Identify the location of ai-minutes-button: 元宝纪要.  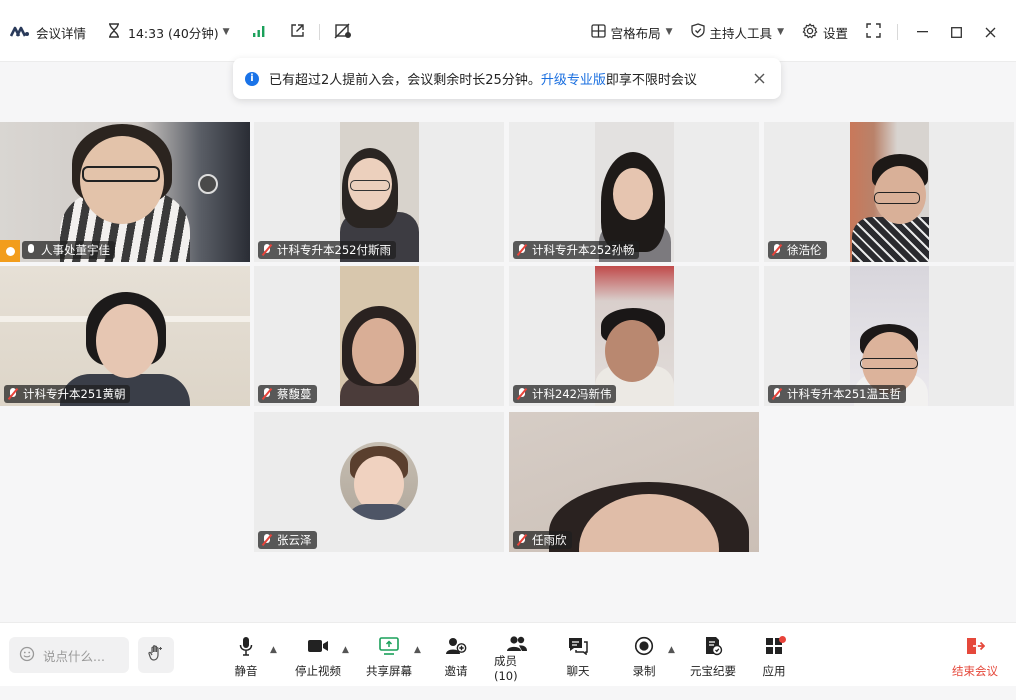
(713, 657).